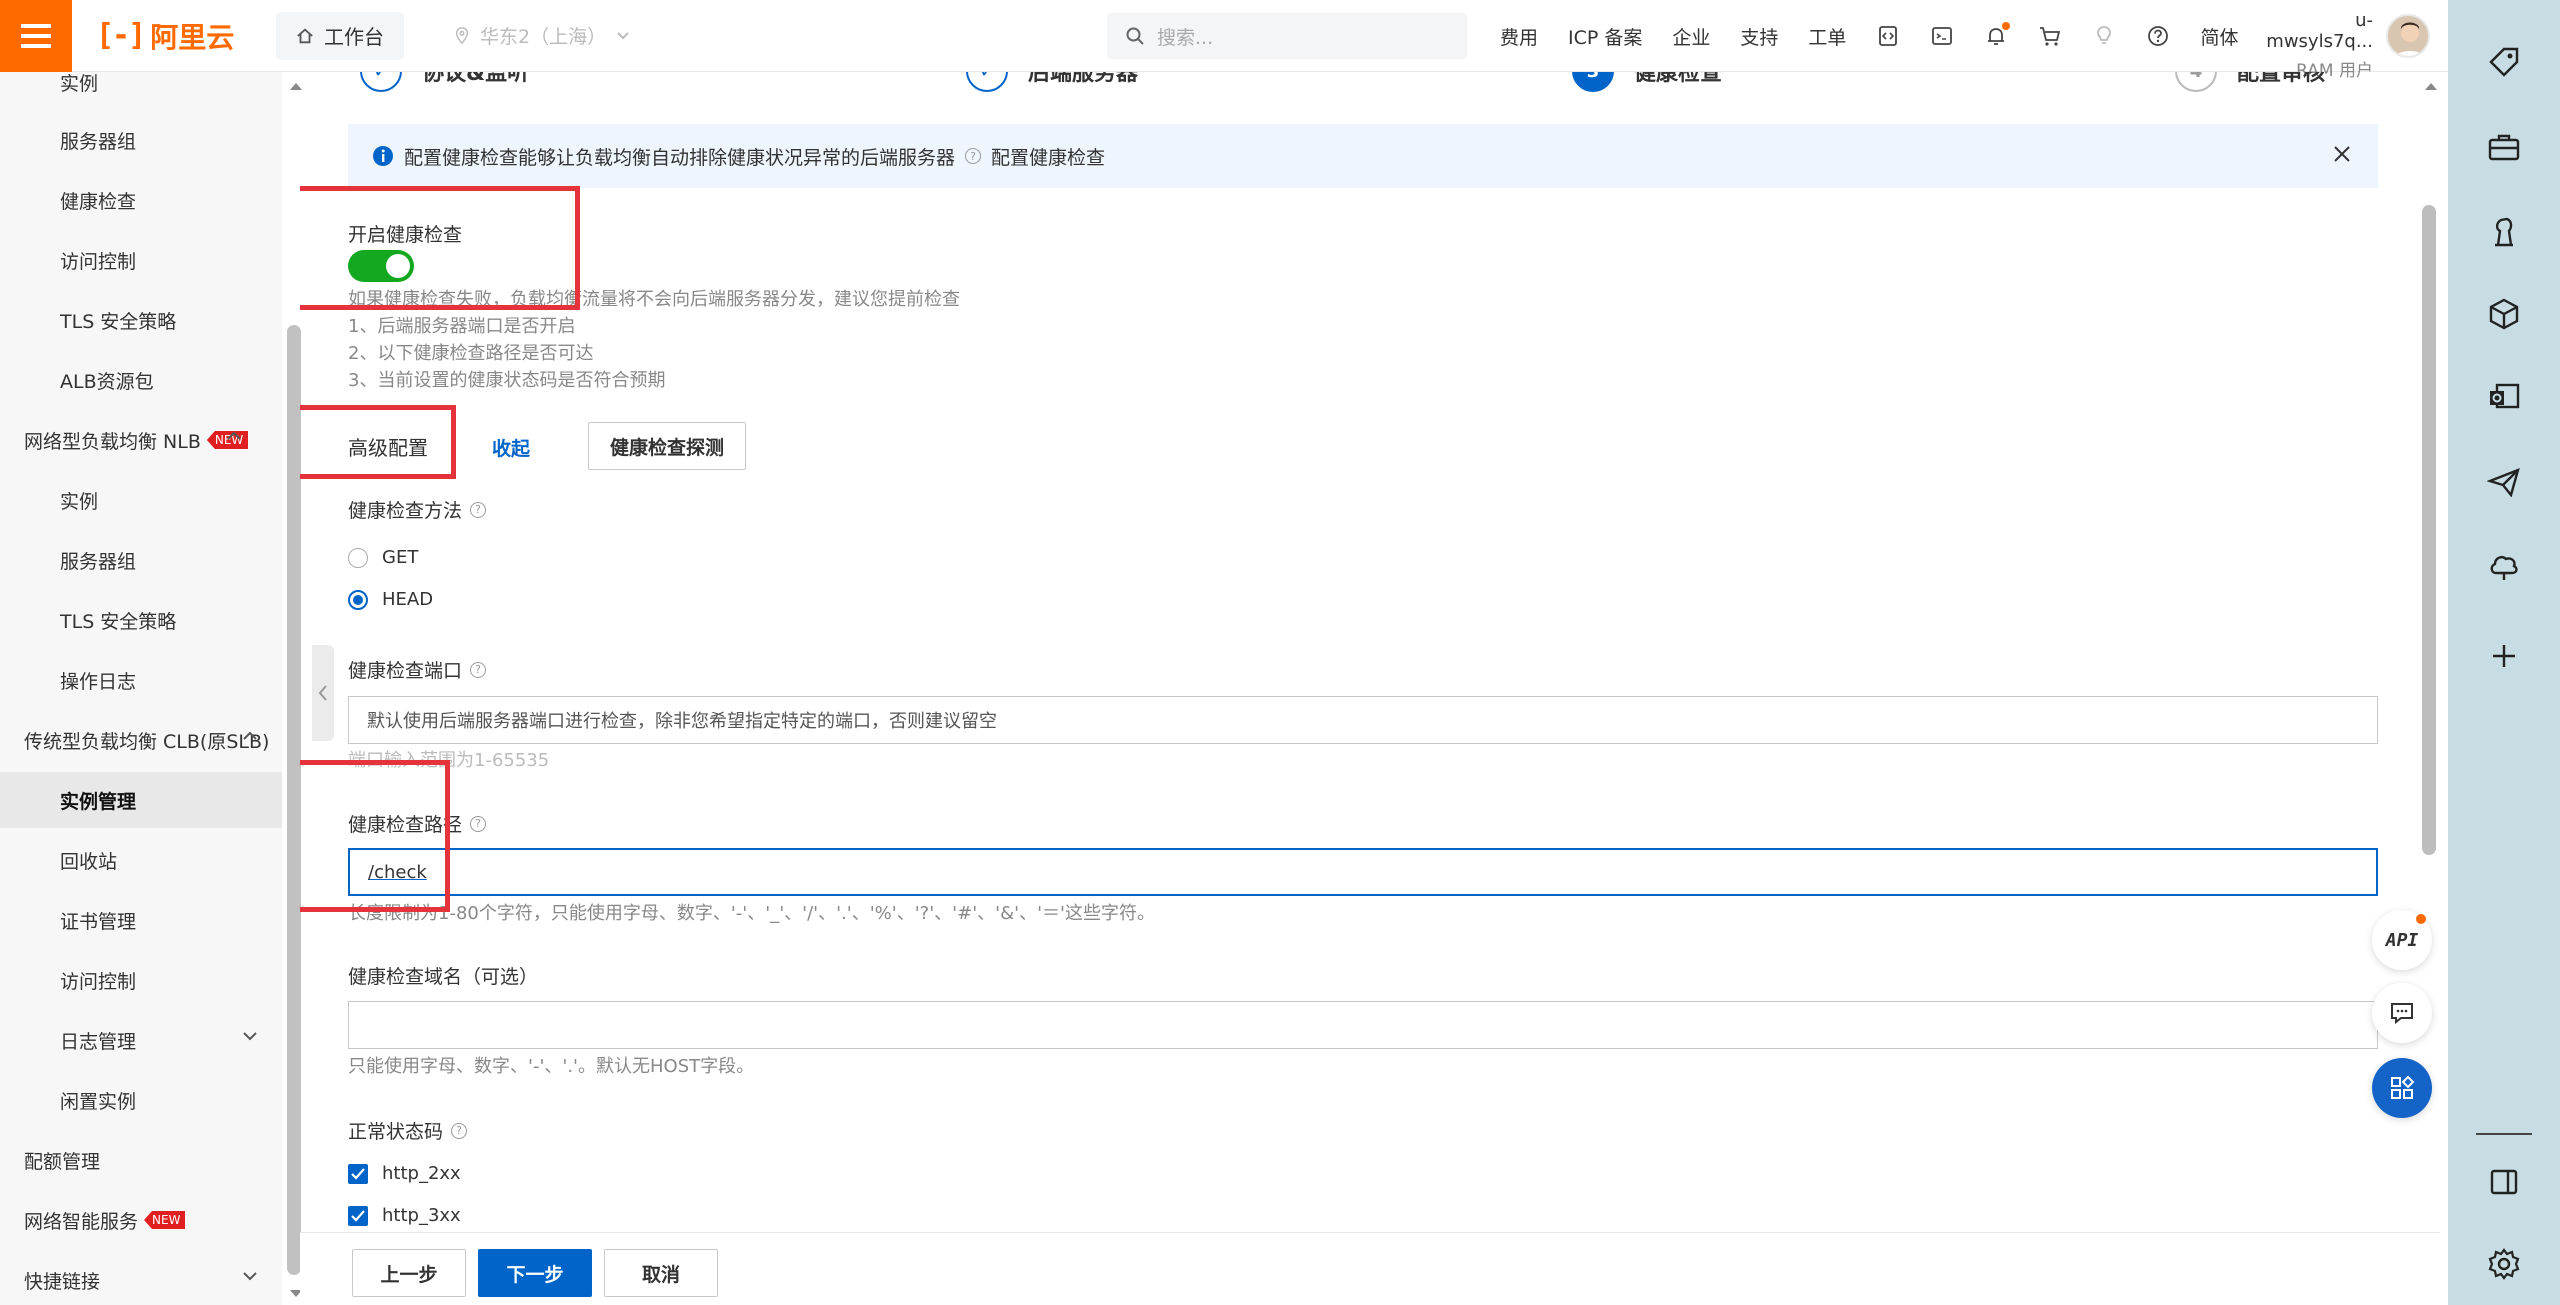  What do you see at coordinates (1363, 872) in the screenshot?
I see `path-input: /check` at bounding box center [1363, 872].